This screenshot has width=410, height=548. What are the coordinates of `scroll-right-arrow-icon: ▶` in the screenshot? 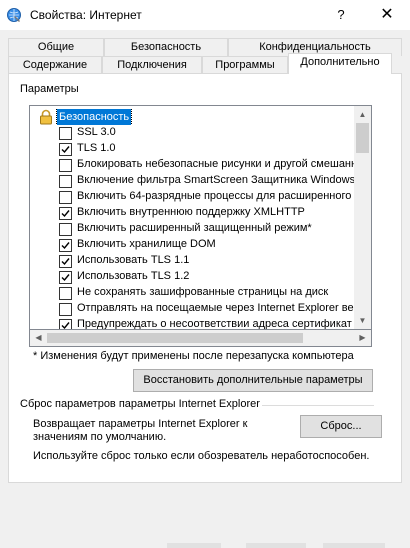 It's located at (362, 338).